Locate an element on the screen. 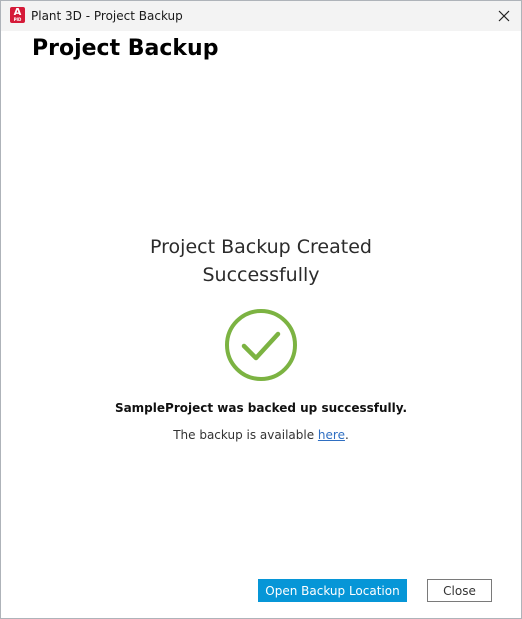  success-title: Project Backup Created Successfully is located at coordinates (261, 261).